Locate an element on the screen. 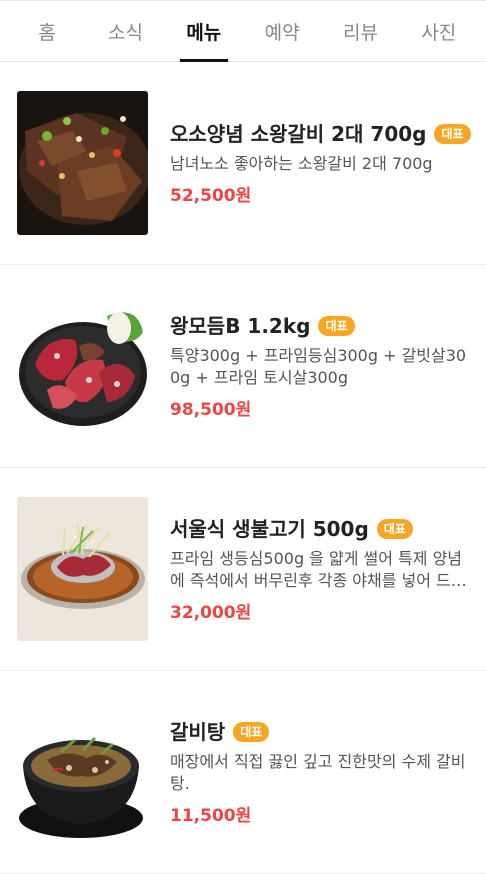 The image size is (486, 874). galbi-photo is located at coordinates (82, 163).